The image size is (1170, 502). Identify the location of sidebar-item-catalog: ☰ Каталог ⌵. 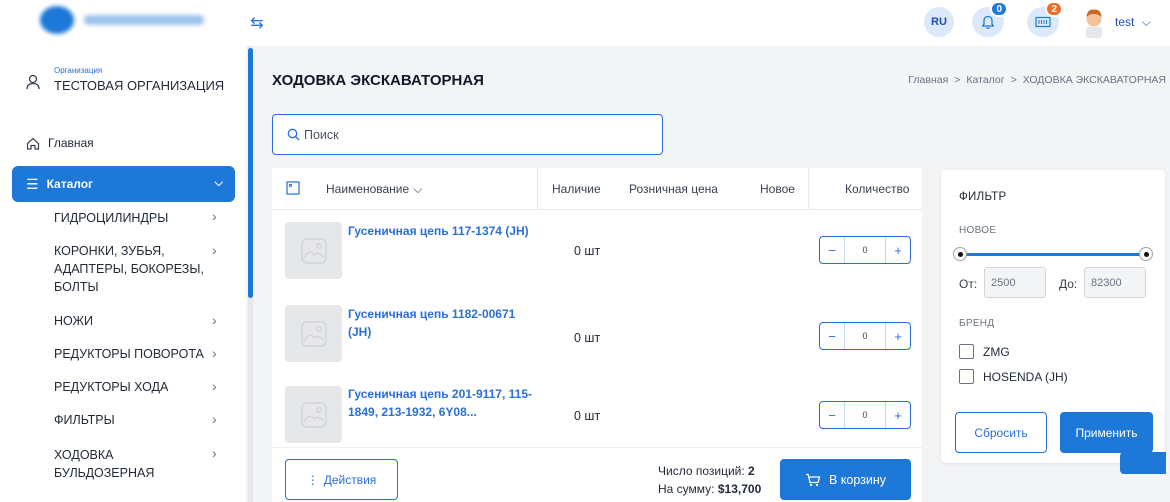
(123, 184).